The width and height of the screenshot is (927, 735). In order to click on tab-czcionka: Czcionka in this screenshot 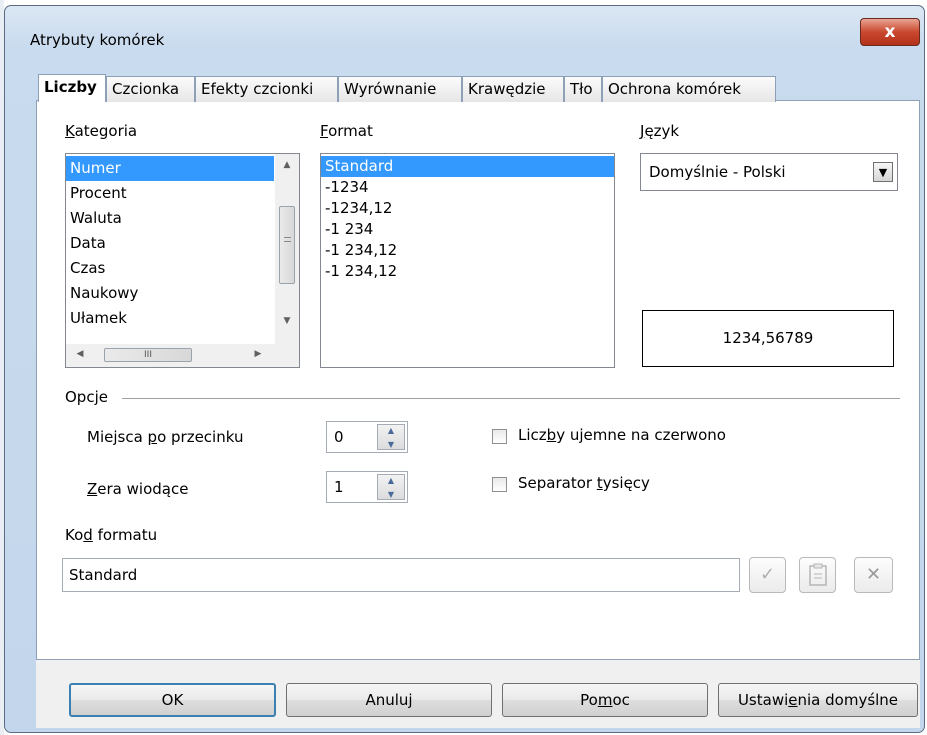, I will do `click(150, 89)`.